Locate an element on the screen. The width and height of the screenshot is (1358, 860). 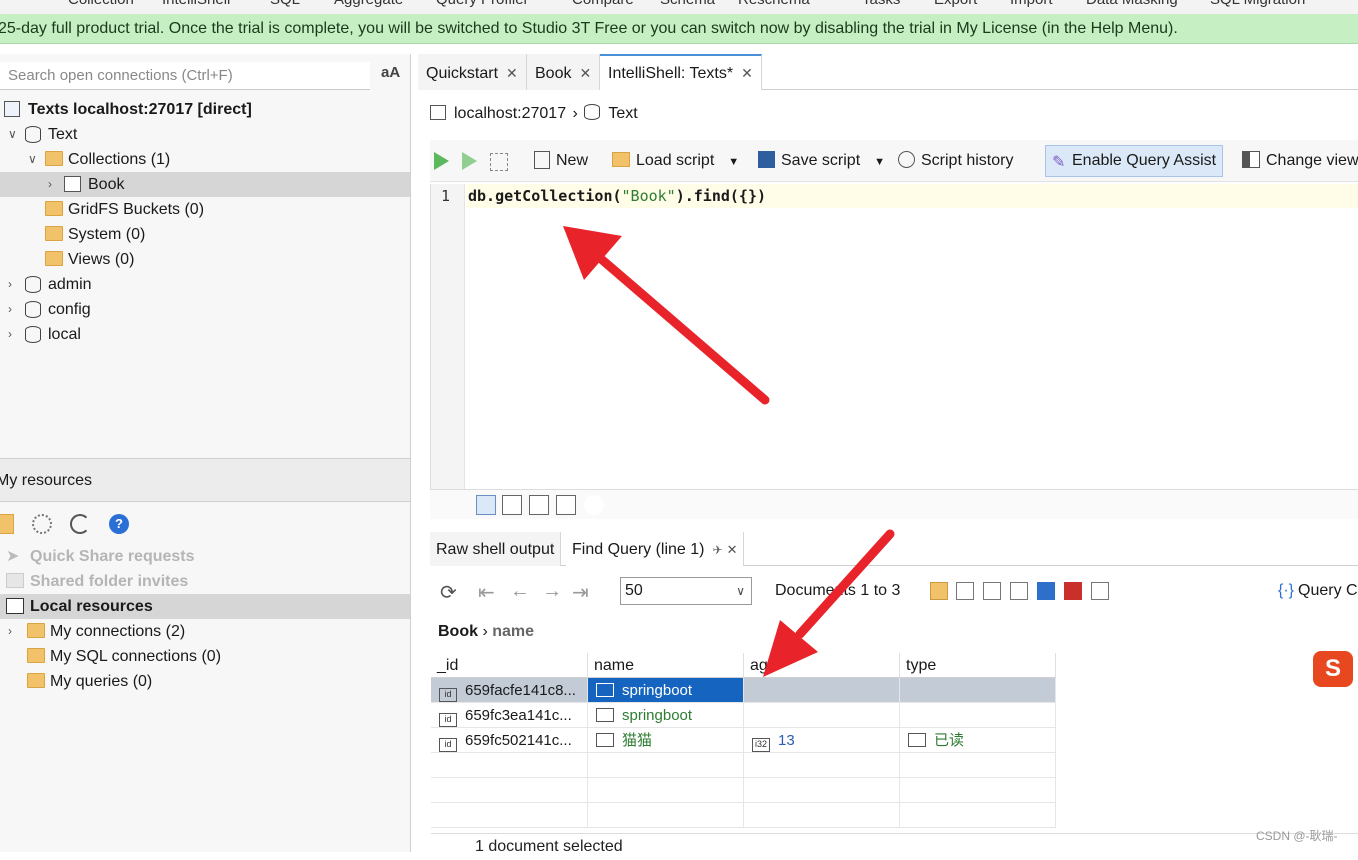
search-connections-input is located at coordinates (185, 75).